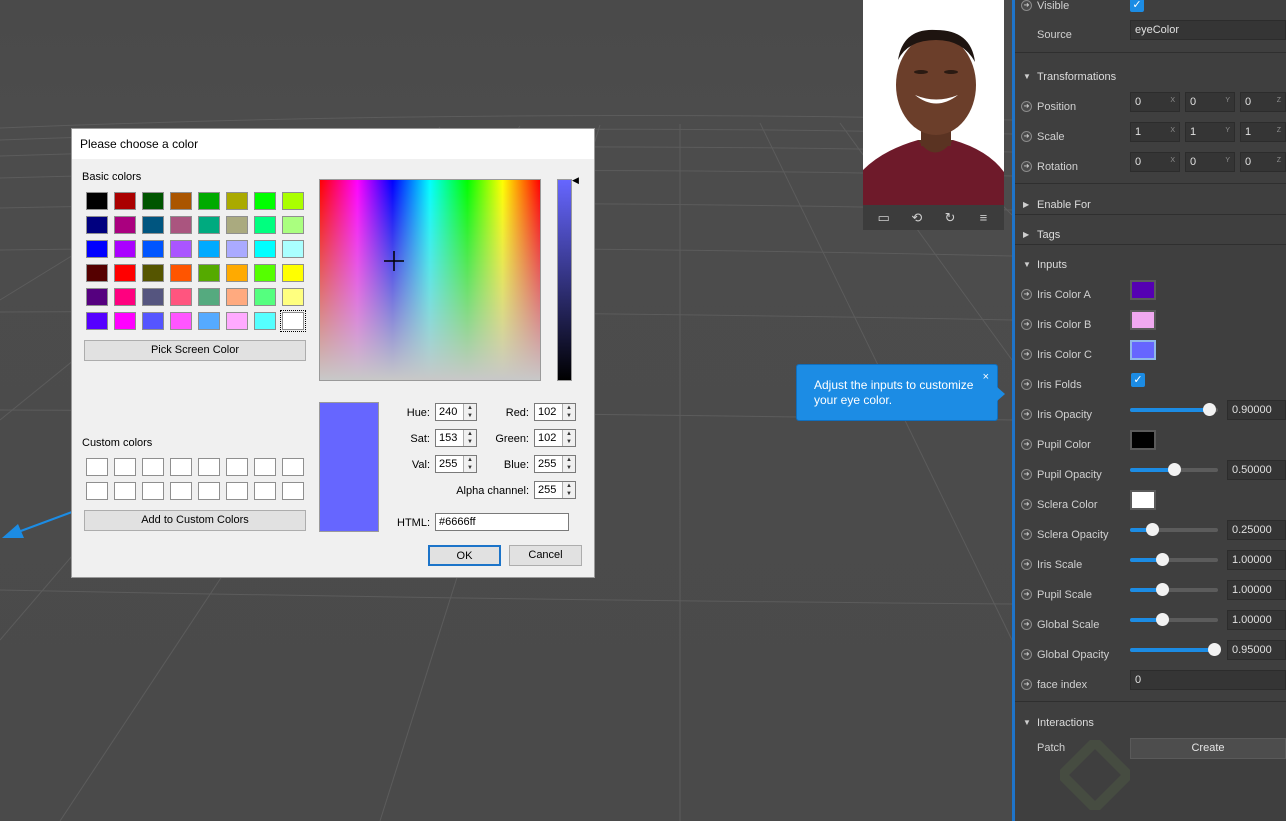 This screenshot has width=1286, height=821. What do you see at coordinates (430, 280) in the screenshot?
I see `hue-saturation-field` at bounding box center [430, 280].